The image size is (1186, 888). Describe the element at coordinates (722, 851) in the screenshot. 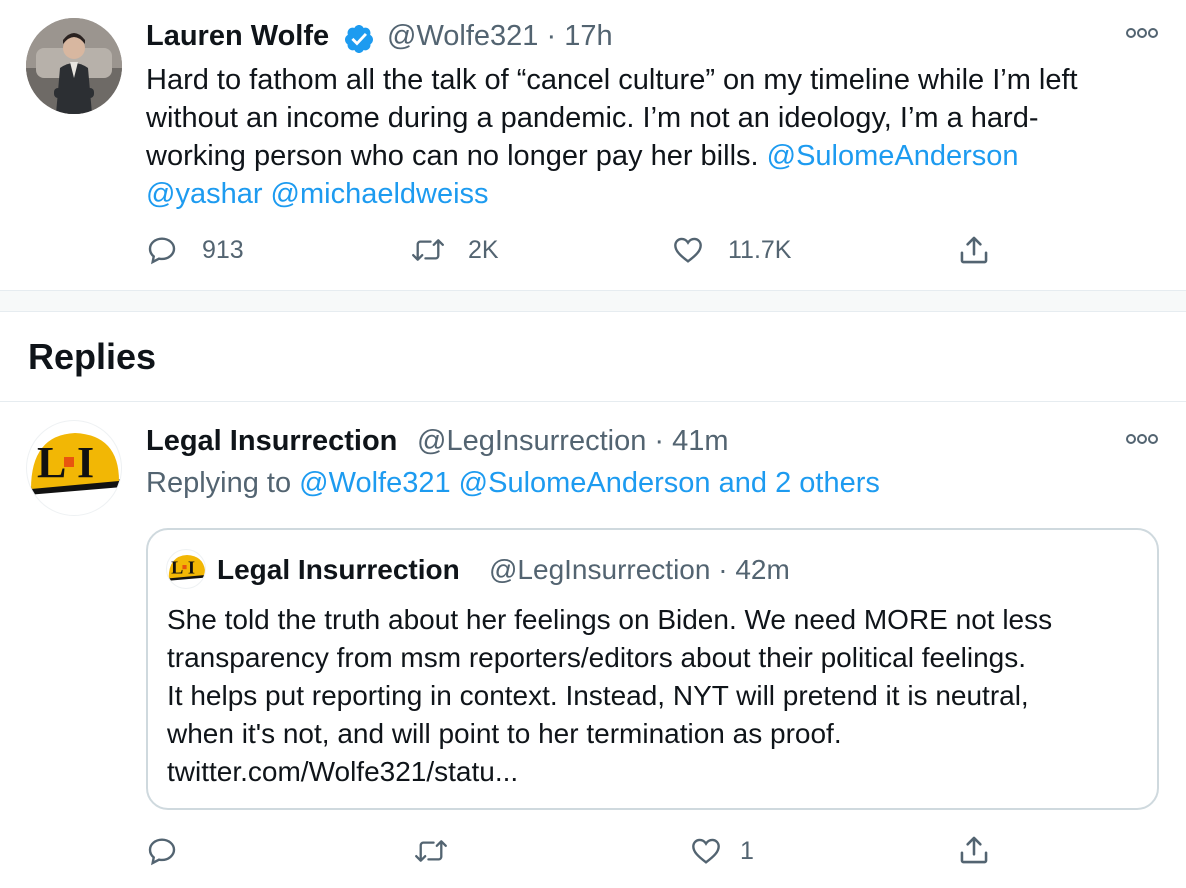

I see `reply-like-button: 1` at that location.